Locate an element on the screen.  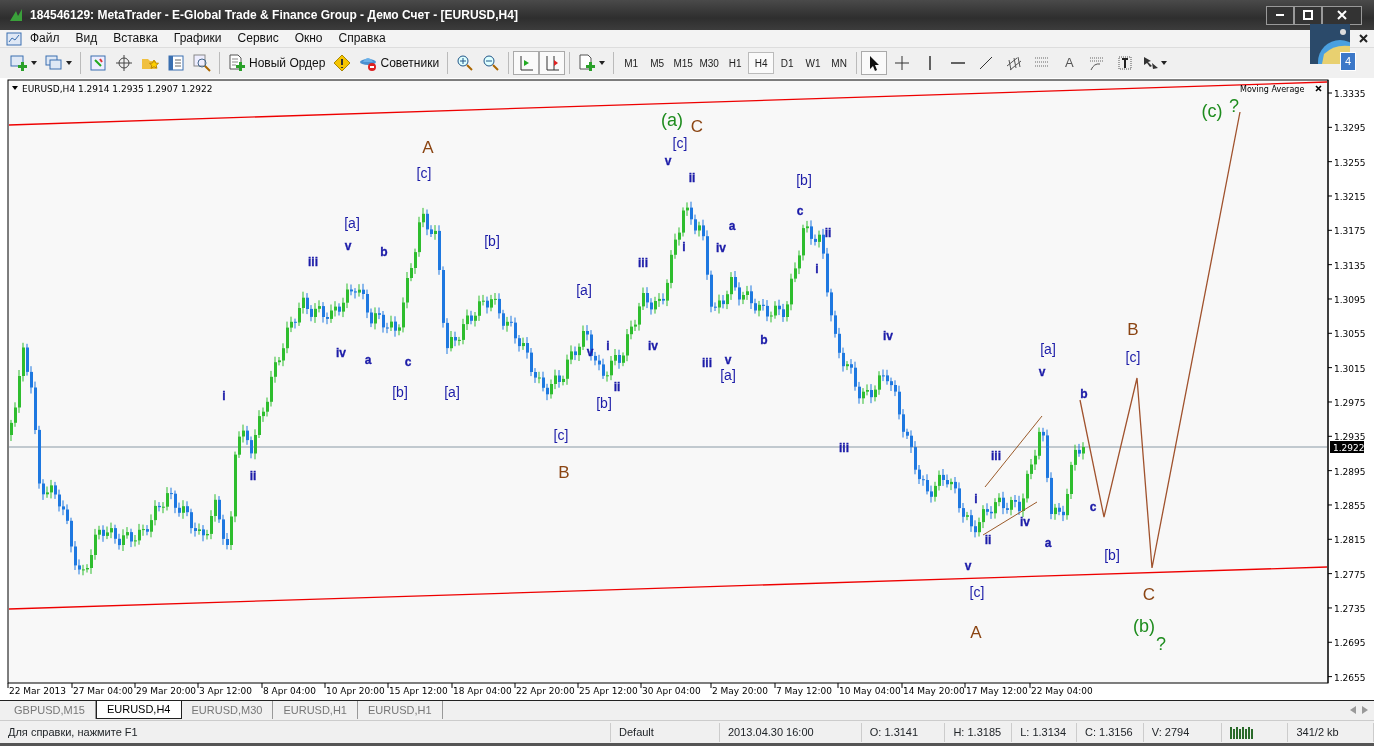
warning-icon is located at coordinates (342, 63).